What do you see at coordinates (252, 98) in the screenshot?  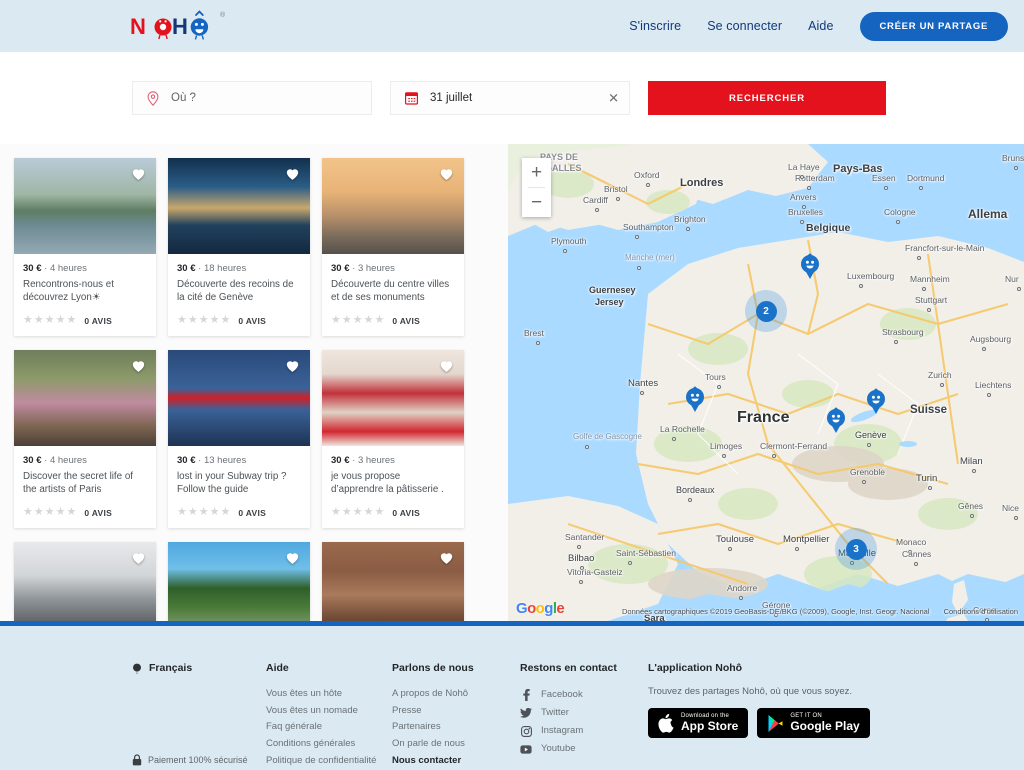 I see `where-input: Où ?` at bounding box center [252, 98].